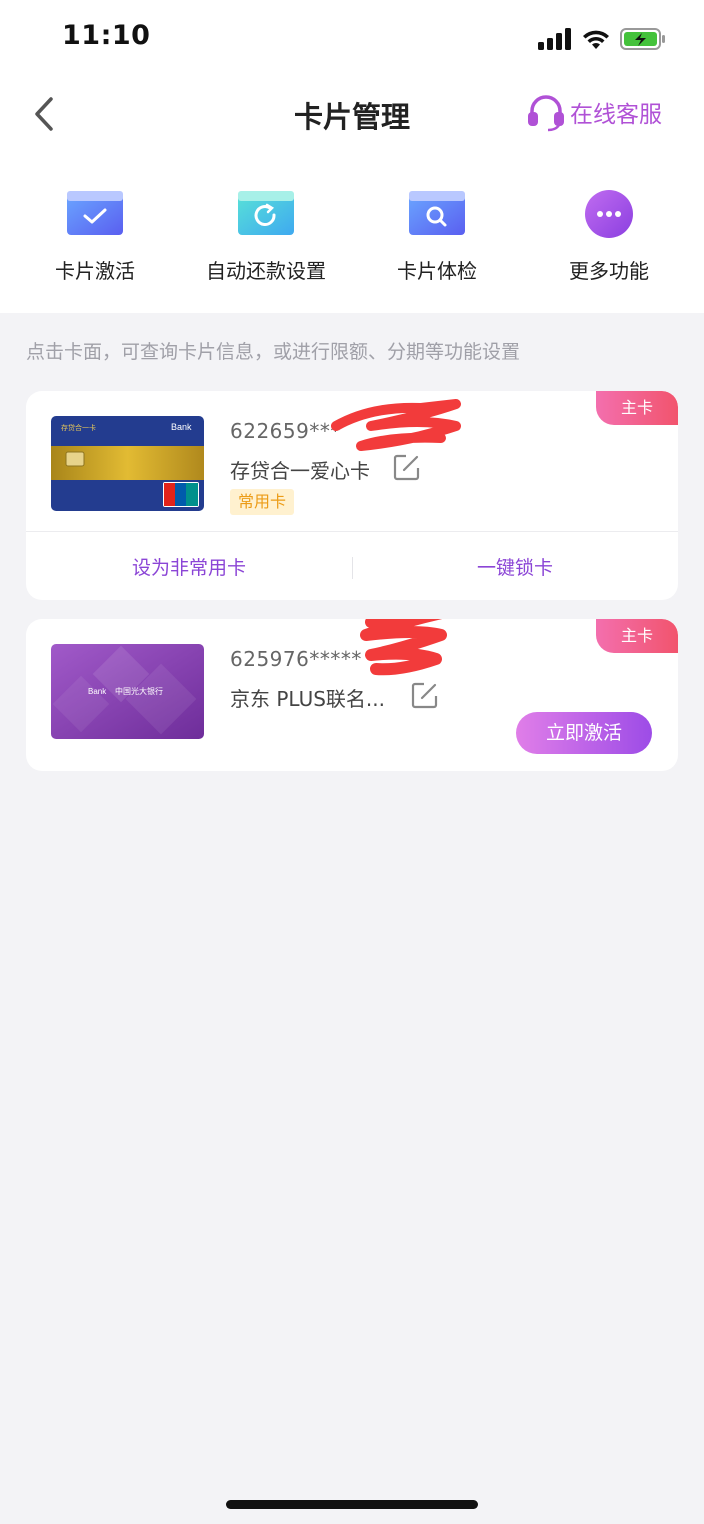  I want to click on common-card-tag: 常用卡, so click(262, 502).